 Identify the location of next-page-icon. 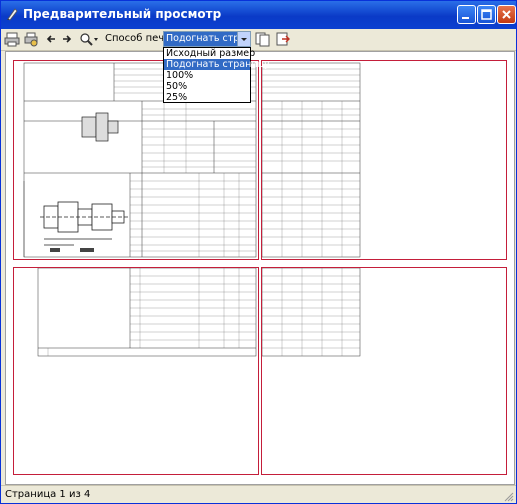
(67, 39).